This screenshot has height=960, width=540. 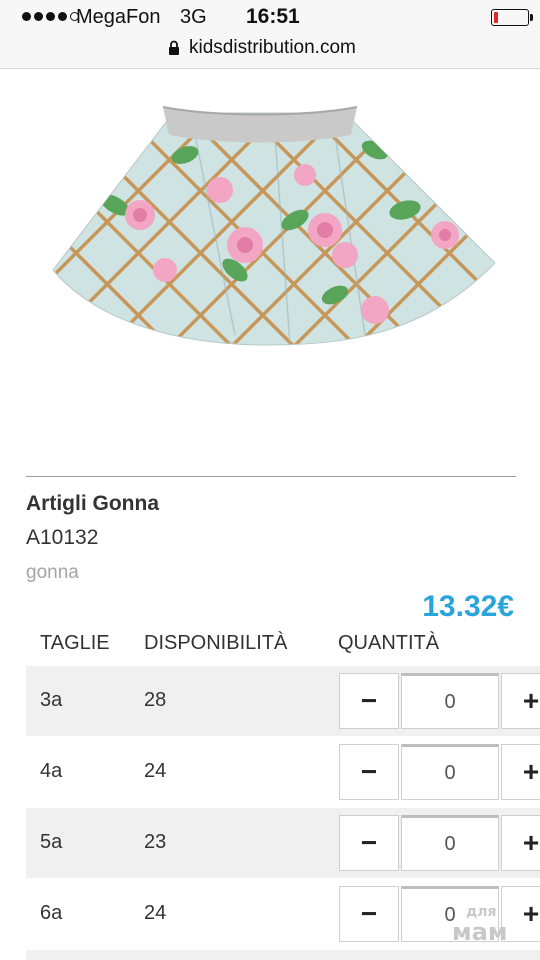 I want to click on size-cell: 6a, so click(x=51, y=913).